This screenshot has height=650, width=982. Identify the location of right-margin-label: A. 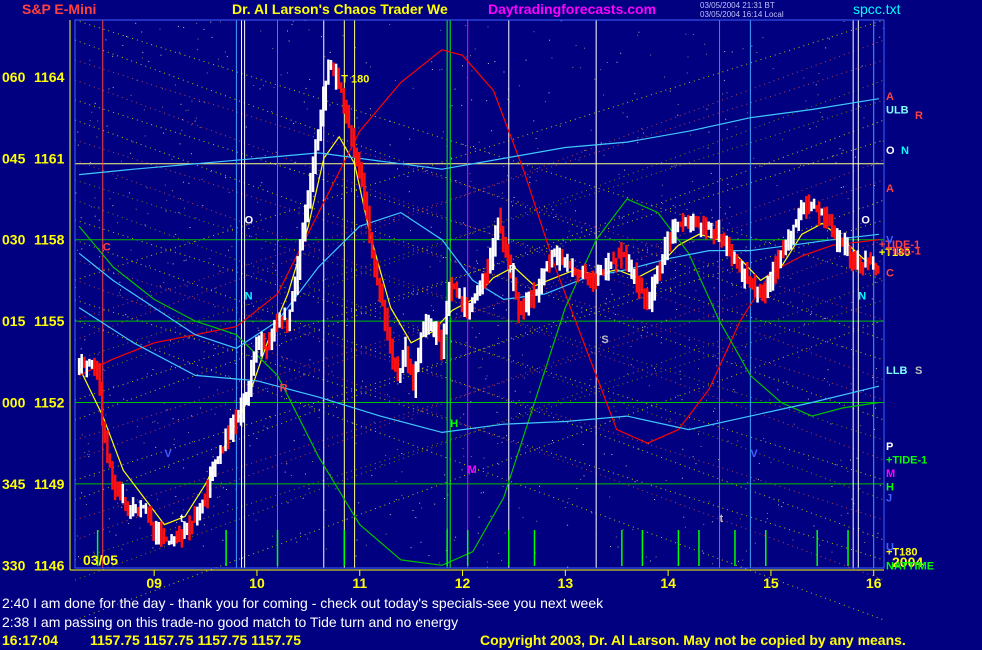
(890, 189).